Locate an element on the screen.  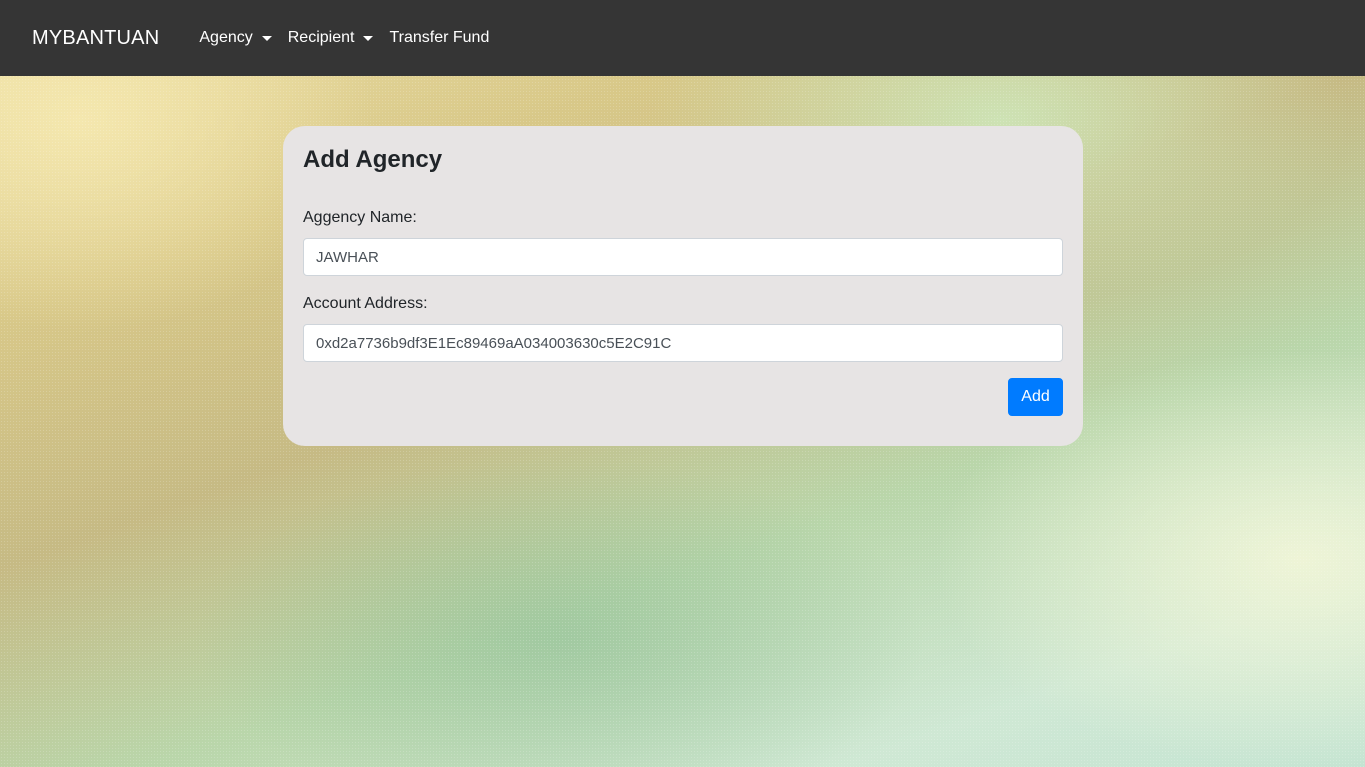
brand-link: MYBANTUAN is located at coordinates (95, 38).